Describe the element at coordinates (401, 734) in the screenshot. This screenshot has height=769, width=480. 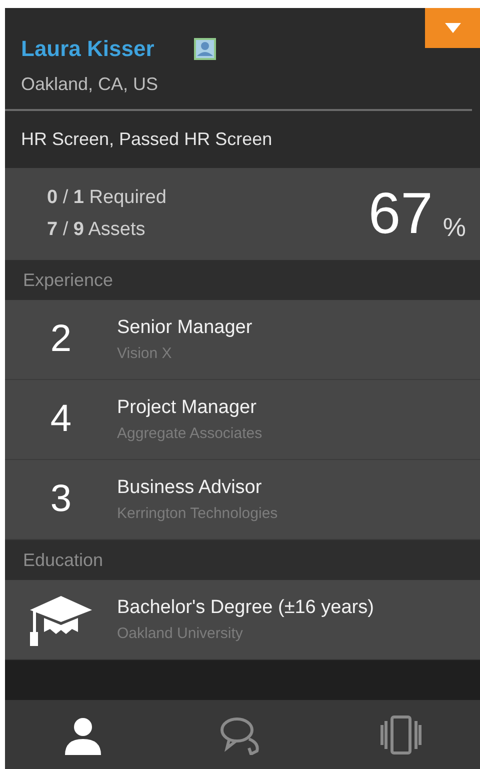
I see `cards-icon` at that location.